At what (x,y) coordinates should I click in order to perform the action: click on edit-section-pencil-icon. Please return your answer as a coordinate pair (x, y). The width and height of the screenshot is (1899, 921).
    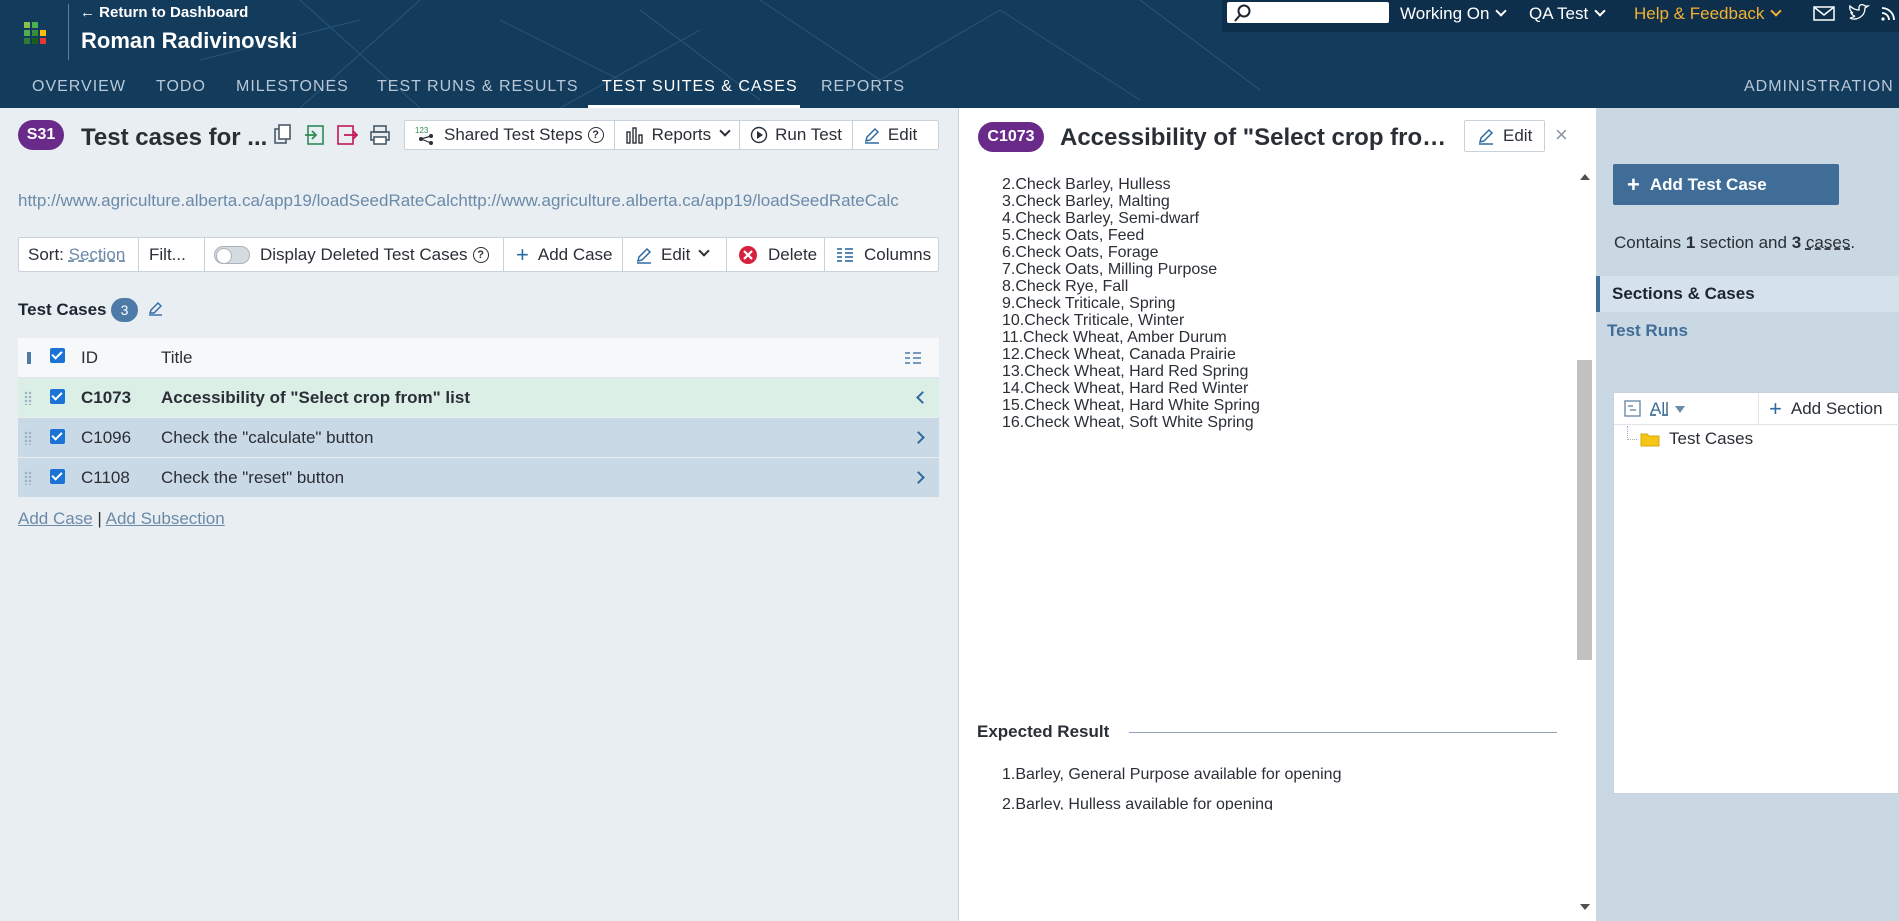
    Looking at the image, I should click on (156, 308).